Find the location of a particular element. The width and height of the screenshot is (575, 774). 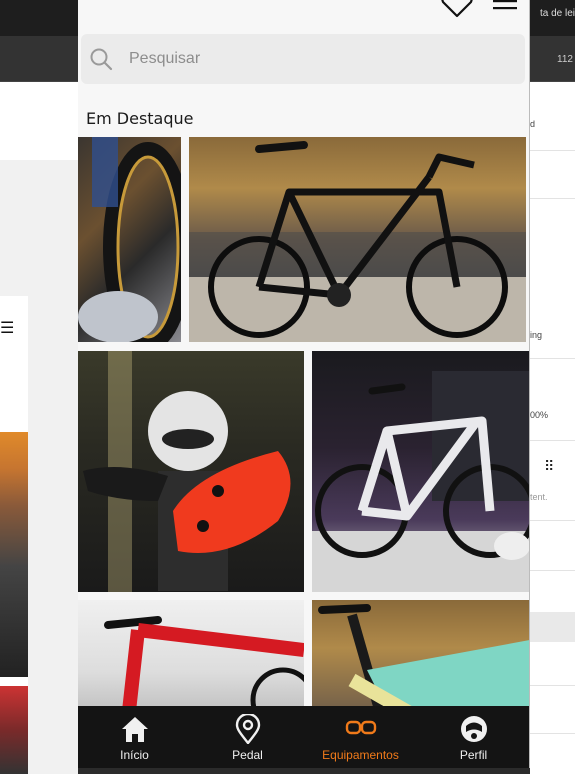

search-input is located at coordinates (319, 59).